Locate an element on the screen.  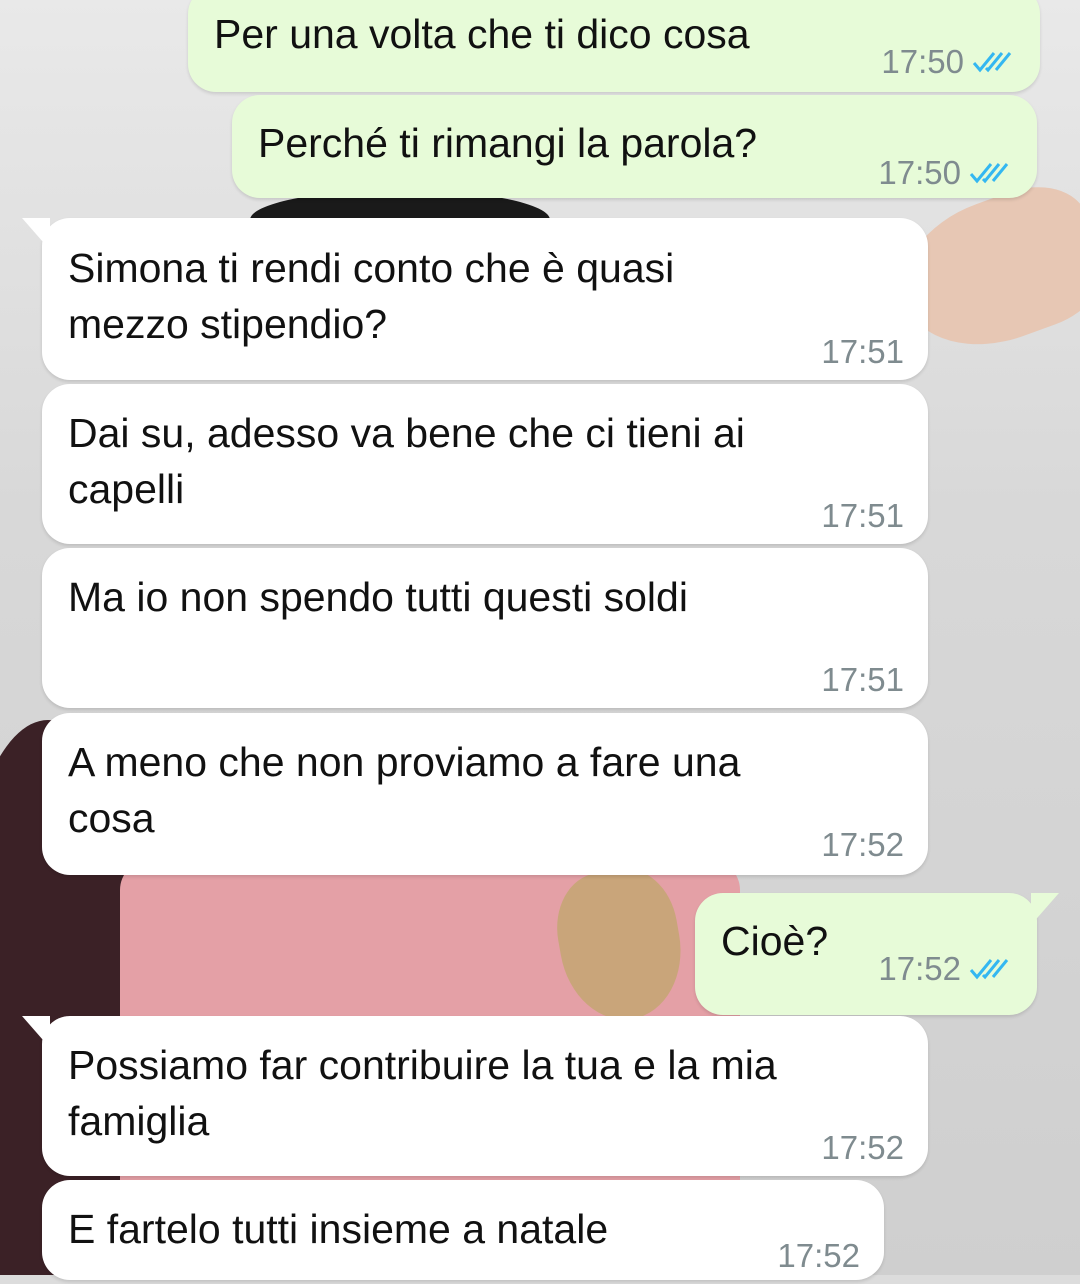
message-text: Perché ti rimangi la parola? is located at coordinates (508, 143).